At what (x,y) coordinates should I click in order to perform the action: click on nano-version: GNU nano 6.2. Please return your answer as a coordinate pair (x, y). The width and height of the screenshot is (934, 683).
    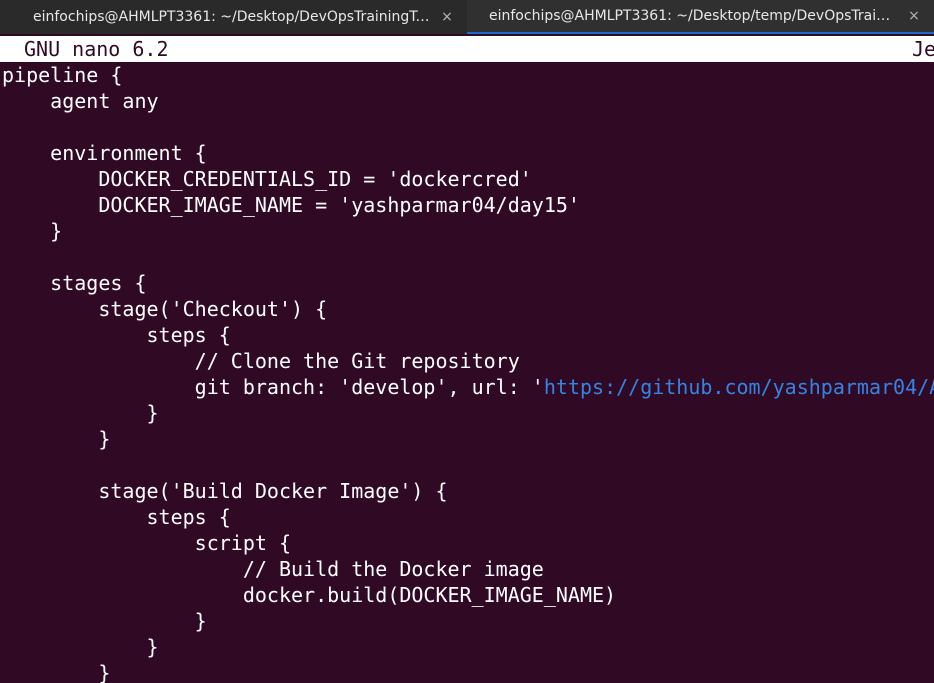
    Looking at the image, I should click on (96, 49).